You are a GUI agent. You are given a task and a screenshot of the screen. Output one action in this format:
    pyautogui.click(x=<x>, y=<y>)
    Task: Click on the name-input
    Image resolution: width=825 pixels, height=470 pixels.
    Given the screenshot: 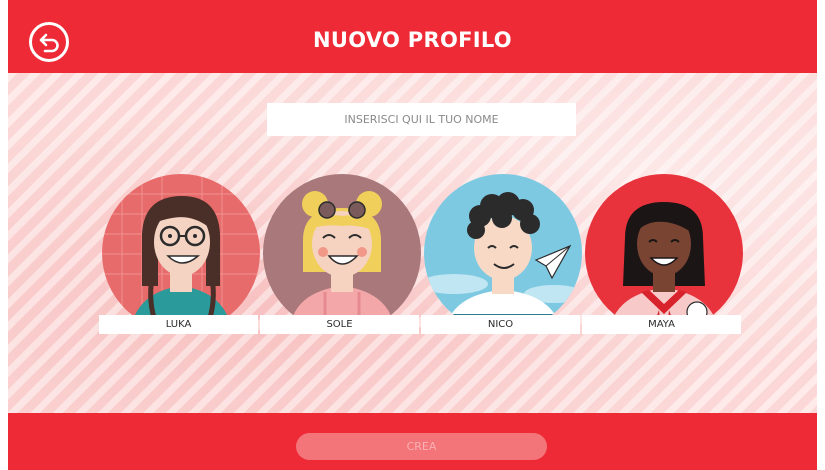 What is the action you would take?
    pyautogui.click(x=421, y=119)
    